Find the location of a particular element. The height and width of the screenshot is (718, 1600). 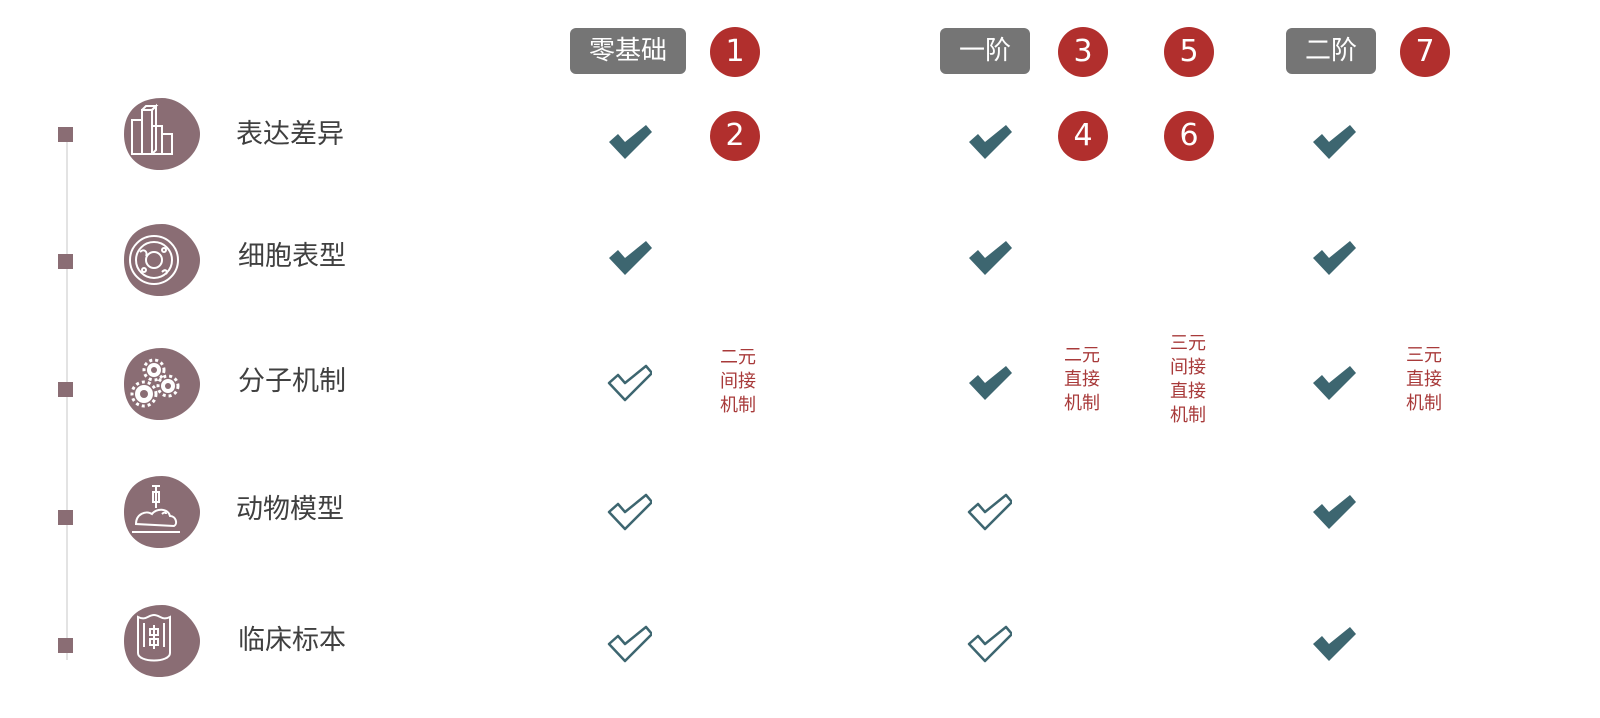

bar-chart-icon is located at coordinates (160, 134).